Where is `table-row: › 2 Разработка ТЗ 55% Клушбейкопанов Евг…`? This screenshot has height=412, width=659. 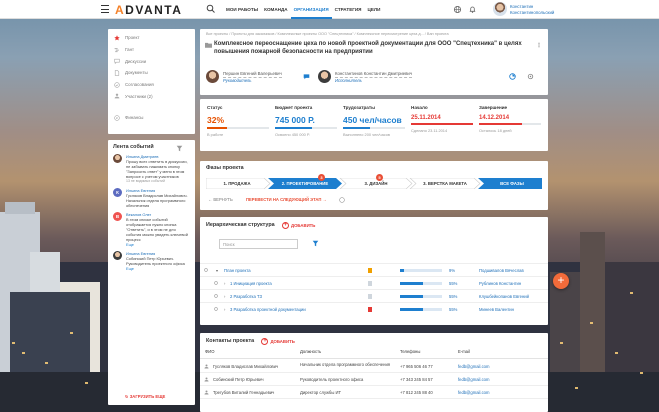 table-row: › 2 Разработка ТЗ 55% Клушбейкопанов Евг… is located at coordinates (374, 295).